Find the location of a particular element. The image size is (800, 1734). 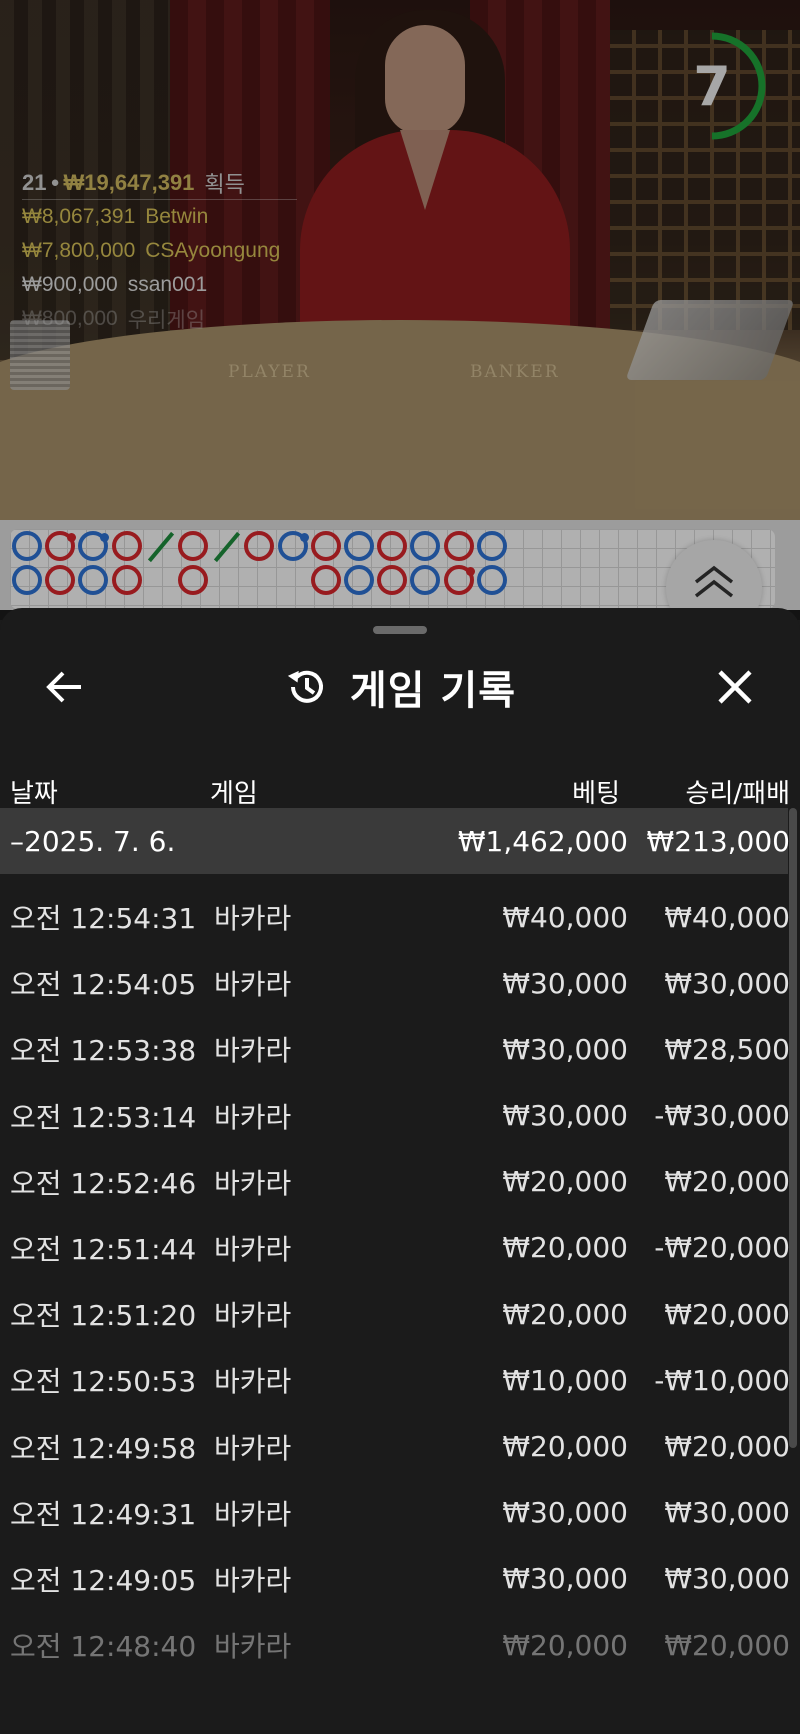

row-time: 오전 12:51:20 is located at coordinates (103, 1316).